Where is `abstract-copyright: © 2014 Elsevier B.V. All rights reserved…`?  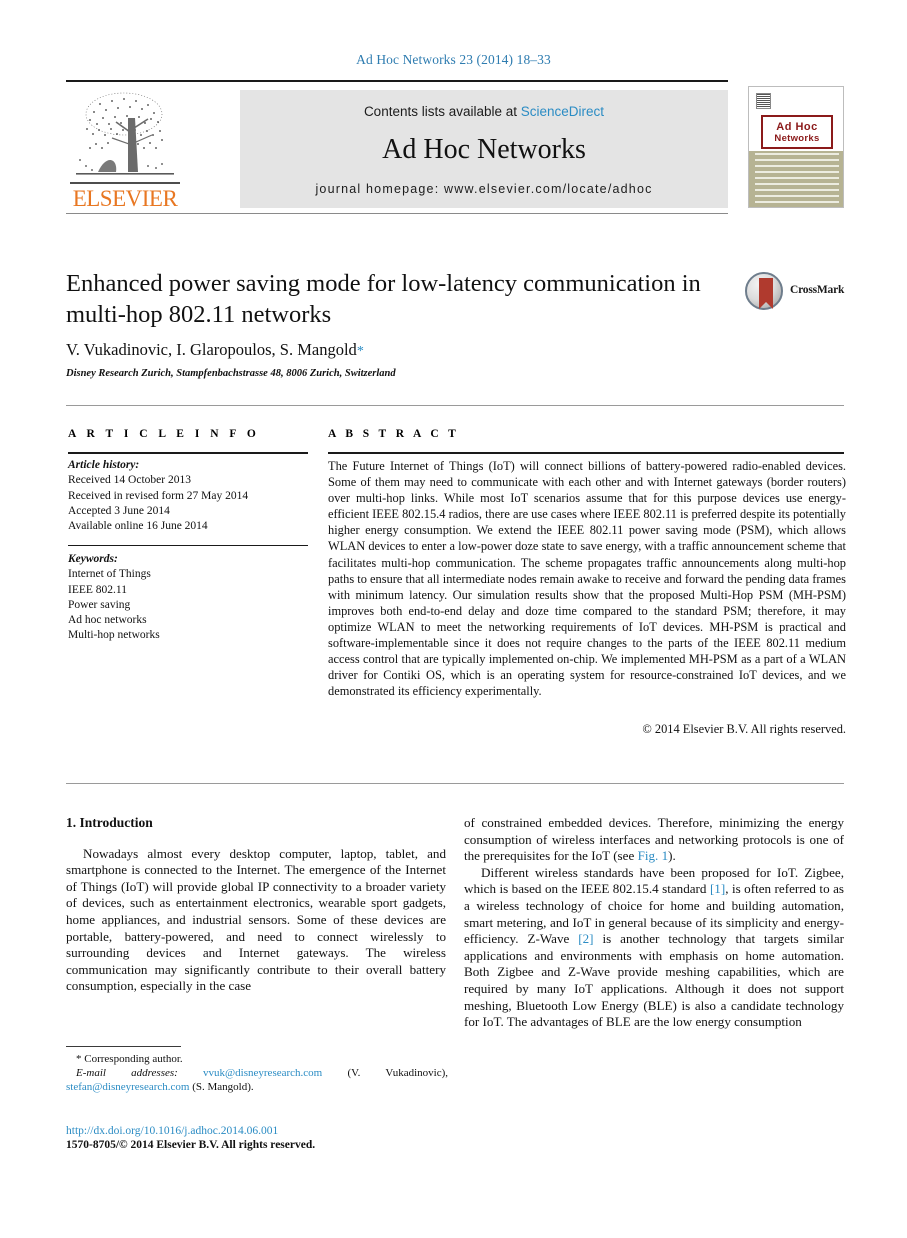 abstract-copyright: © 2014 Elsevier B.V. All rights reserved… is located at coordinates (744, 729).